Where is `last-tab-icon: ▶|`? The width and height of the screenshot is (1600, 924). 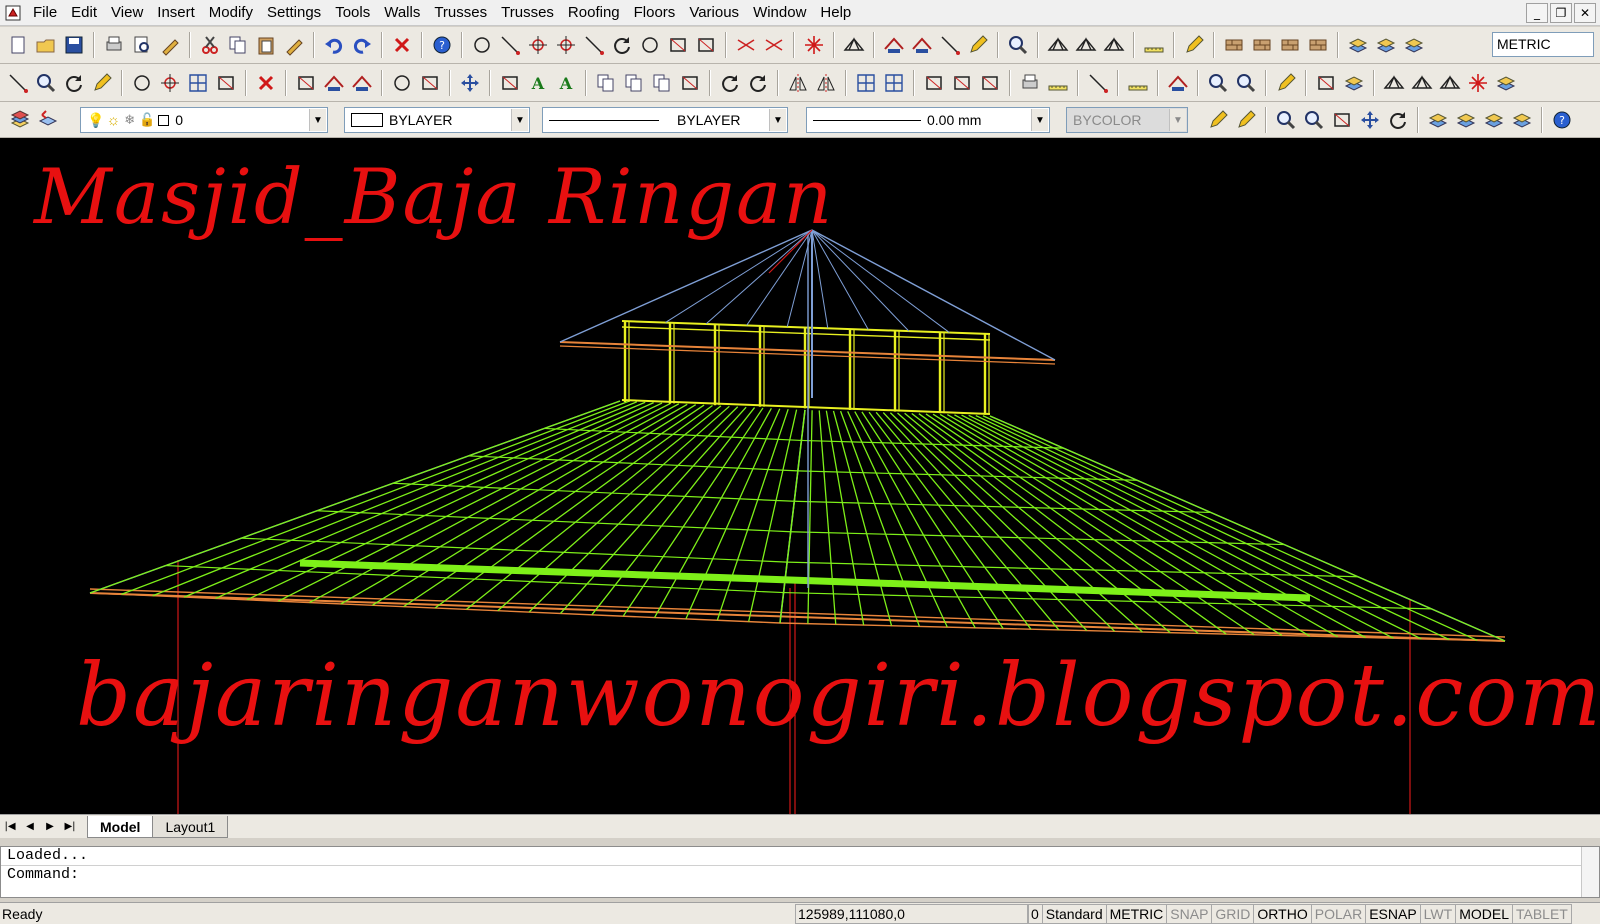
last-tab-icon: ▶| is located at coordinates (70, 827).